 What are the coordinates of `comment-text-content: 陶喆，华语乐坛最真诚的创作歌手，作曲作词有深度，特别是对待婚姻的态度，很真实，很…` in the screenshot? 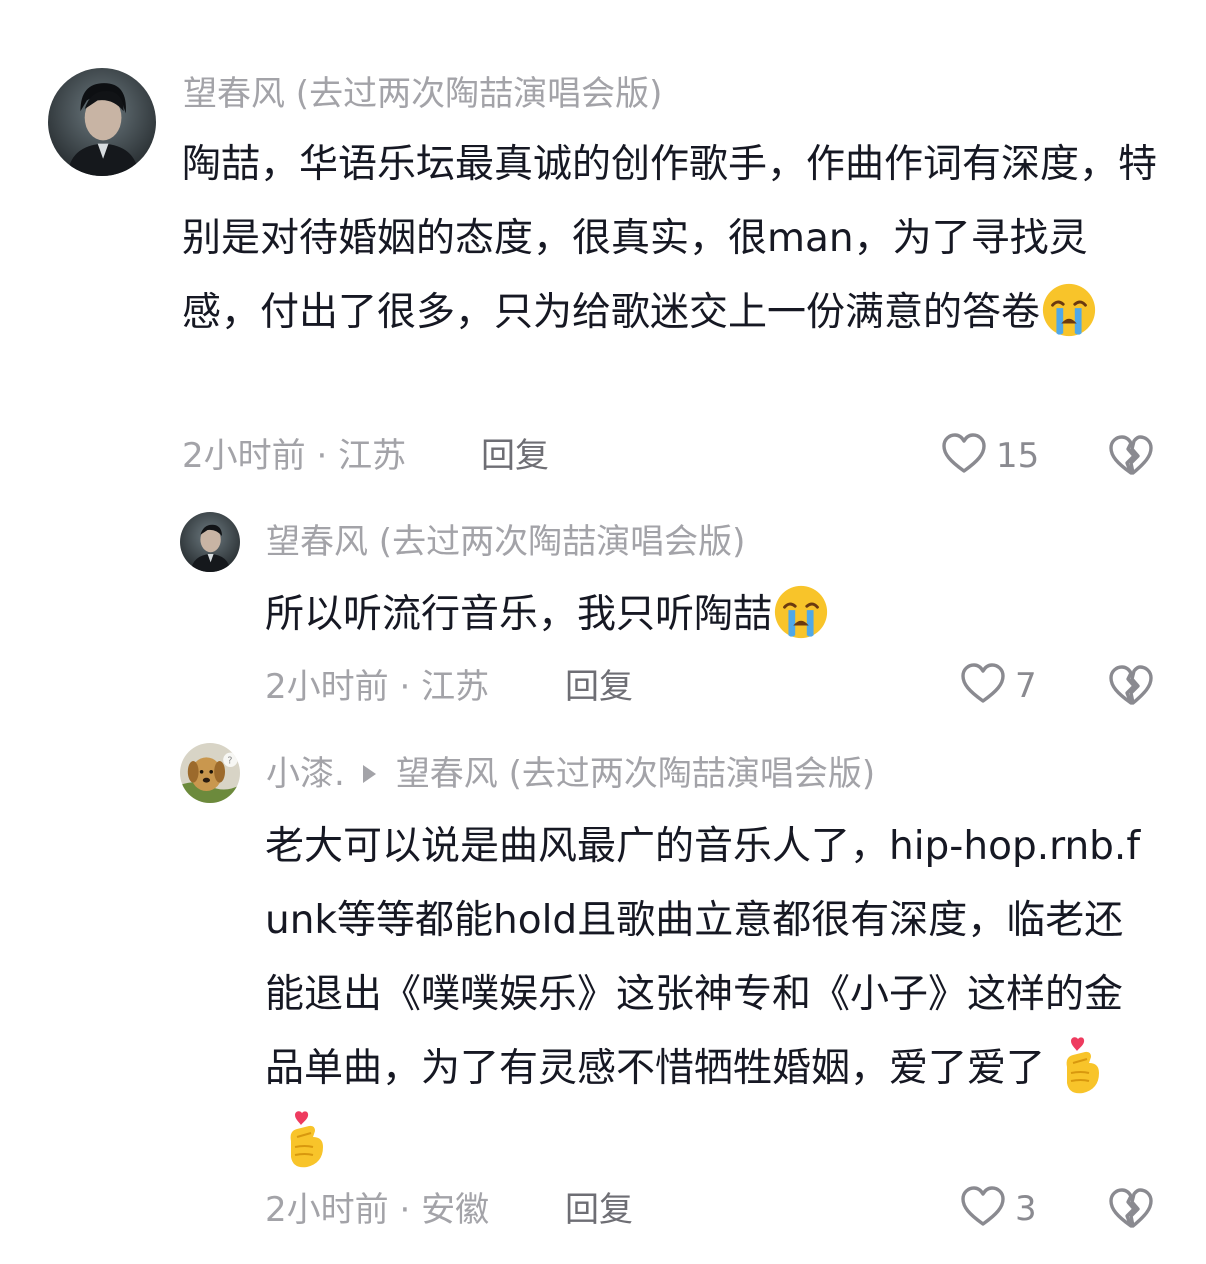 It's located at (670, 238).